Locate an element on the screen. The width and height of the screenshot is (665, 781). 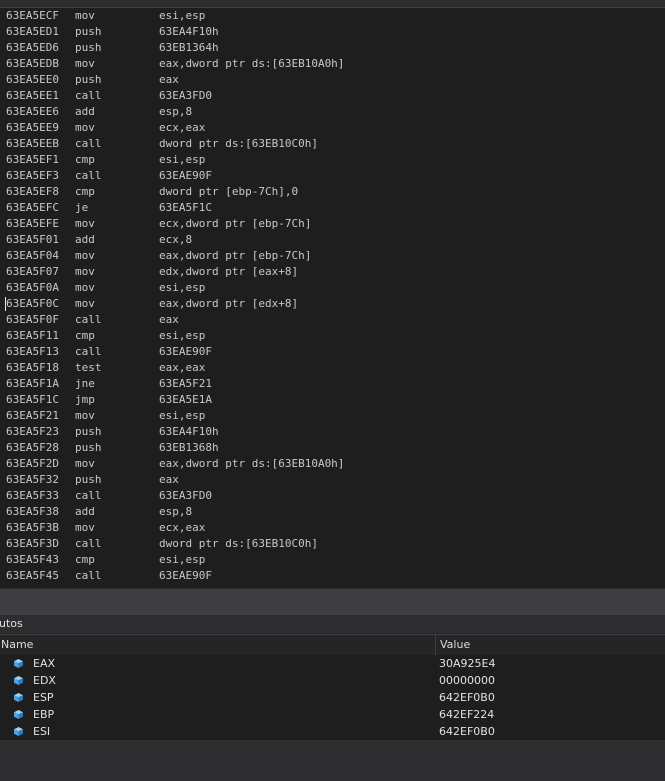
autos-row: ESI 642EF0B0 is located at coordinates (332, 732).